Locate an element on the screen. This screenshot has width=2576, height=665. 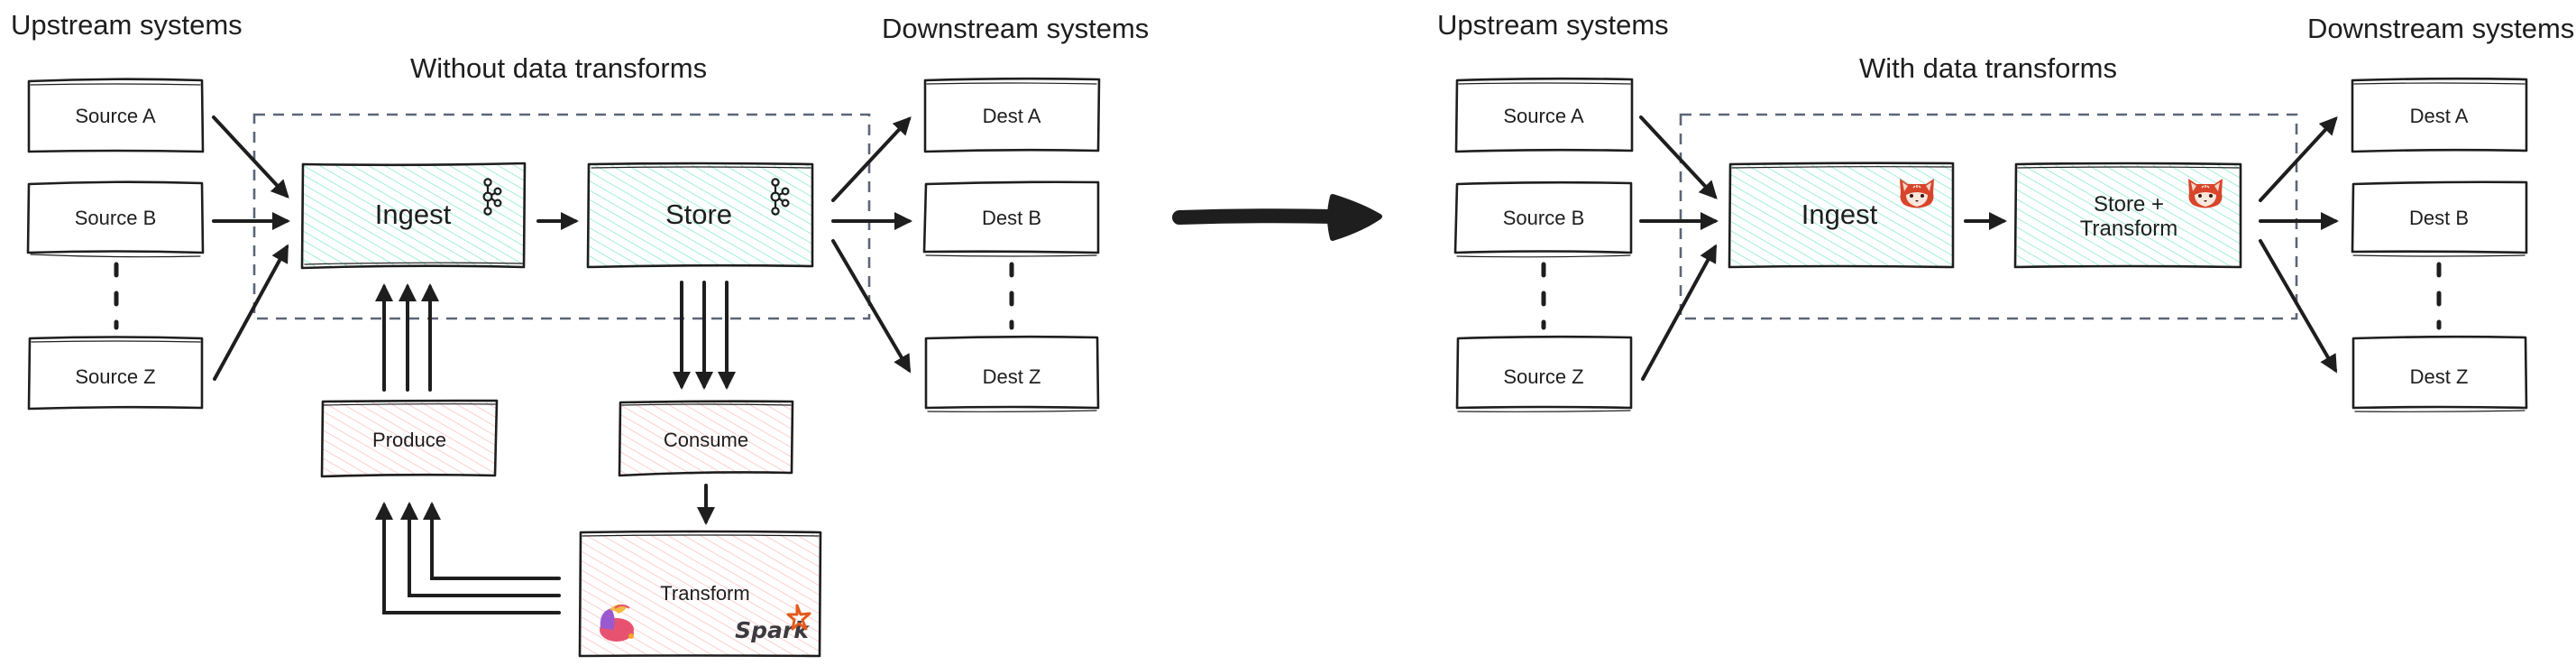
left-transform-label: Transform is located at coordinates (704, 594).